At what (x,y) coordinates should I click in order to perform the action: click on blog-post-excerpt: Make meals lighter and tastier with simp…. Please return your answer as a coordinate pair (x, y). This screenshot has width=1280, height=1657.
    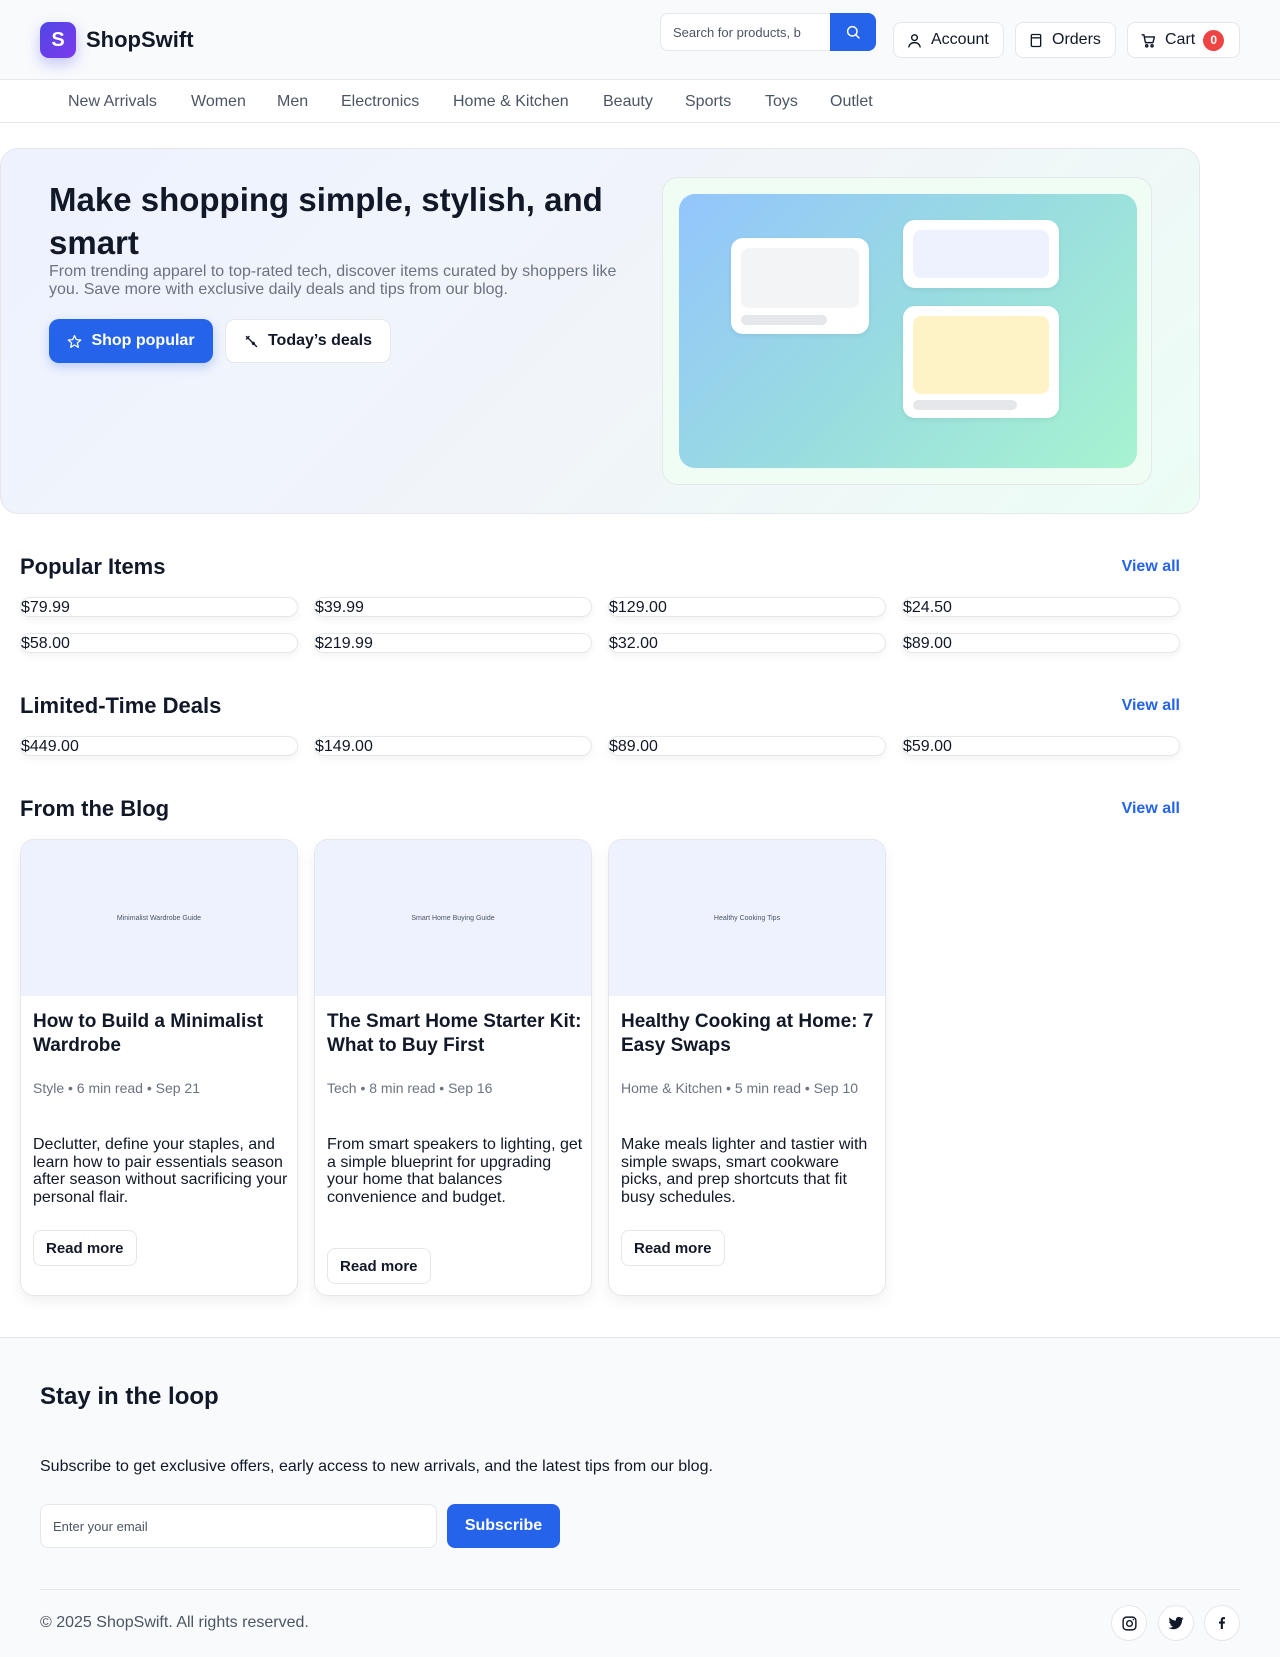
    Looking at the image, I should click on (744, 1171).